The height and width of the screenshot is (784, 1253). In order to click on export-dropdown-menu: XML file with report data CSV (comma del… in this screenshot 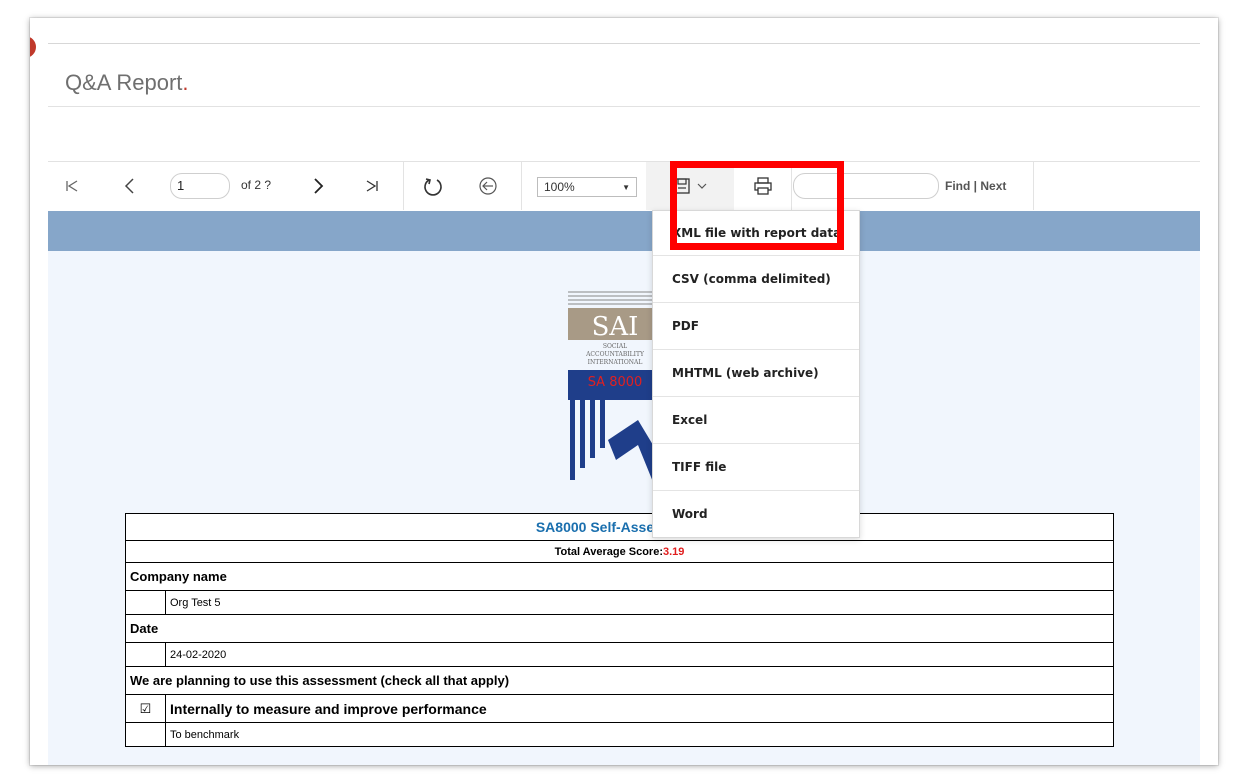, I will do `click(756, 374)`.